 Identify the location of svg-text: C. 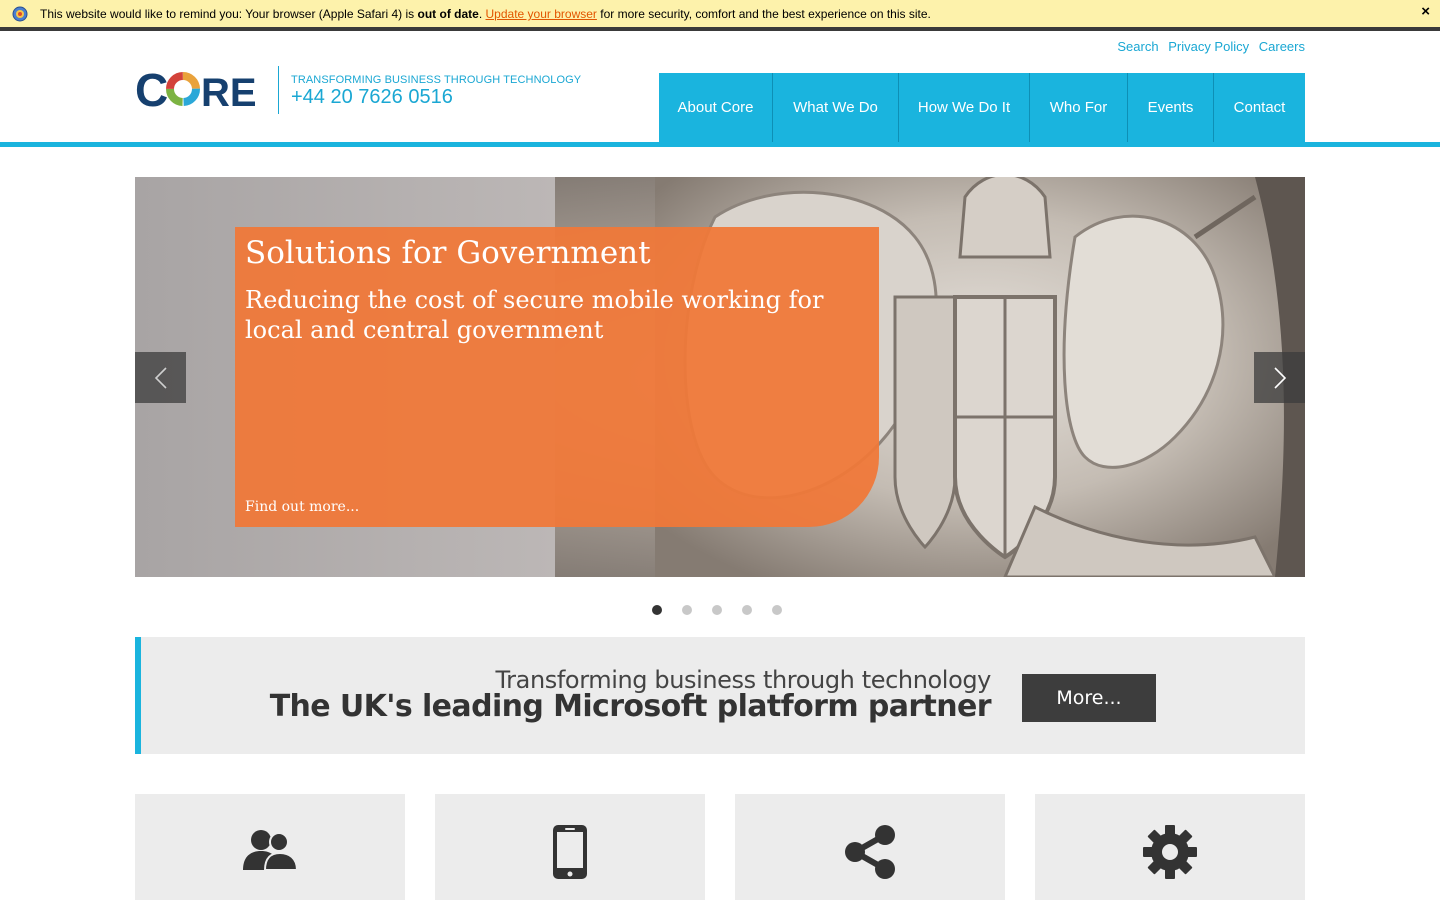
(151, 89).